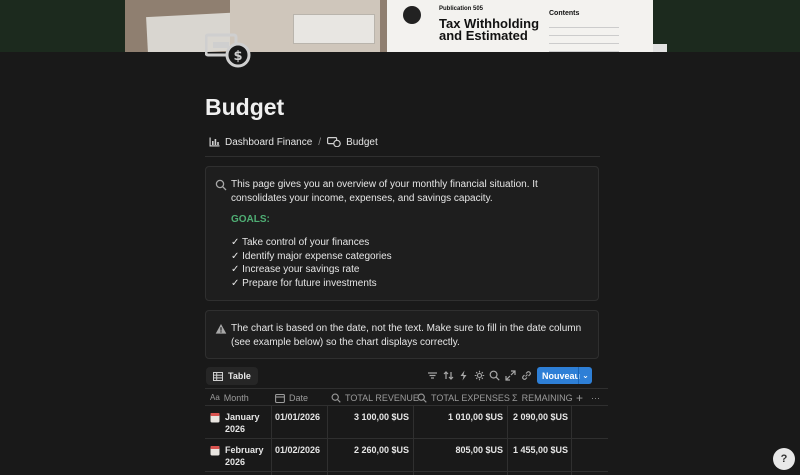 The height and width of the screenshot is (475, 800). Describe the element at coordinates (412, 15) in the screenshot. I see `seal-icon` at that location.